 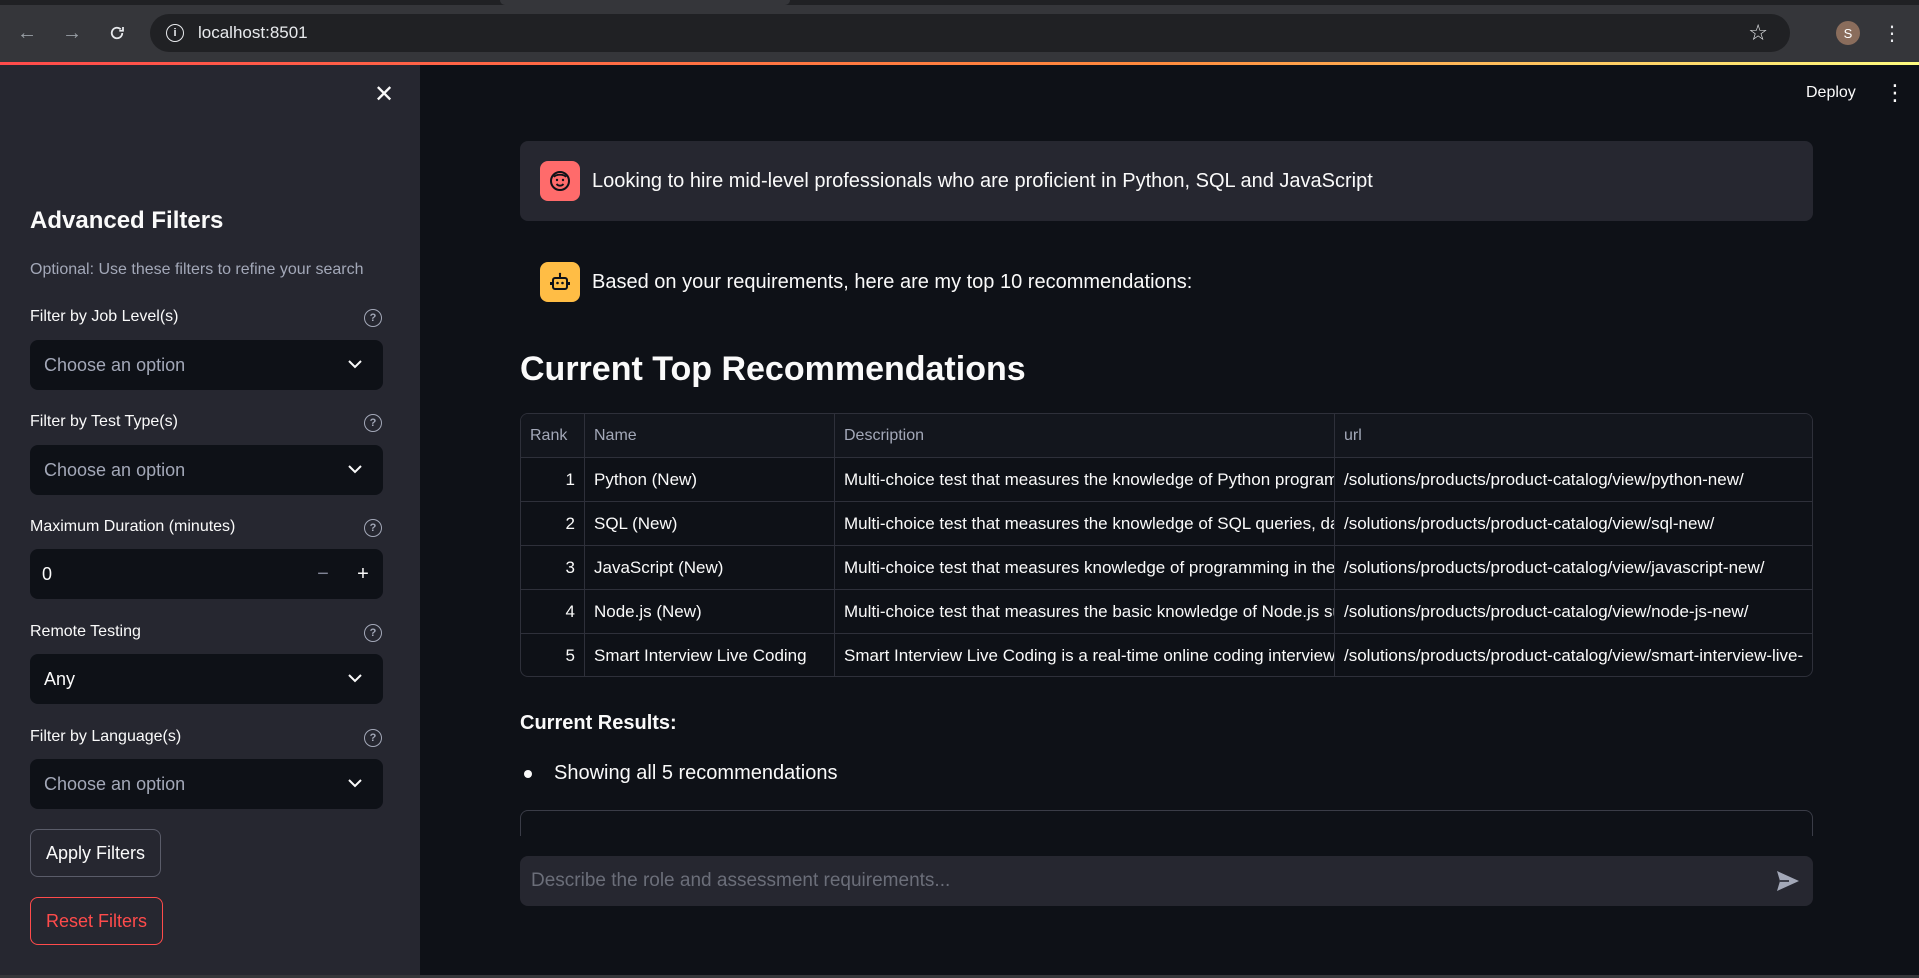 What do you see at coordinates (560, 282) in the screenshot?
I see `bot-avatar-icon` at bounding box center [560, 282].